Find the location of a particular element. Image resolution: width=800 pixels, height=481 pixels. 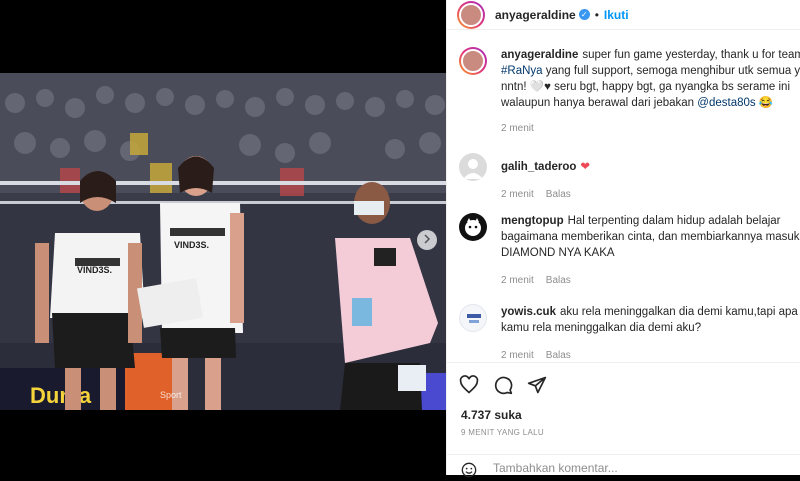

add-comment-bar is located at coordinates (623, 466).